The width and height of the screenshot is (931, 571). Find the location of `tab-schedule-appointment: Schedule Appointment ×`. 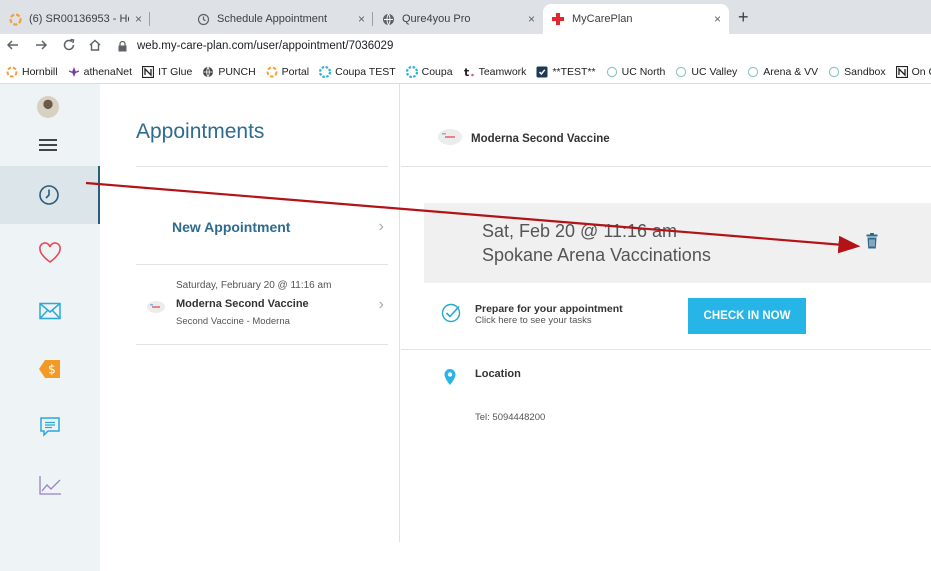

tab-schedule-appointment: Schedule Appointment × is located at coordinates (280, 19).